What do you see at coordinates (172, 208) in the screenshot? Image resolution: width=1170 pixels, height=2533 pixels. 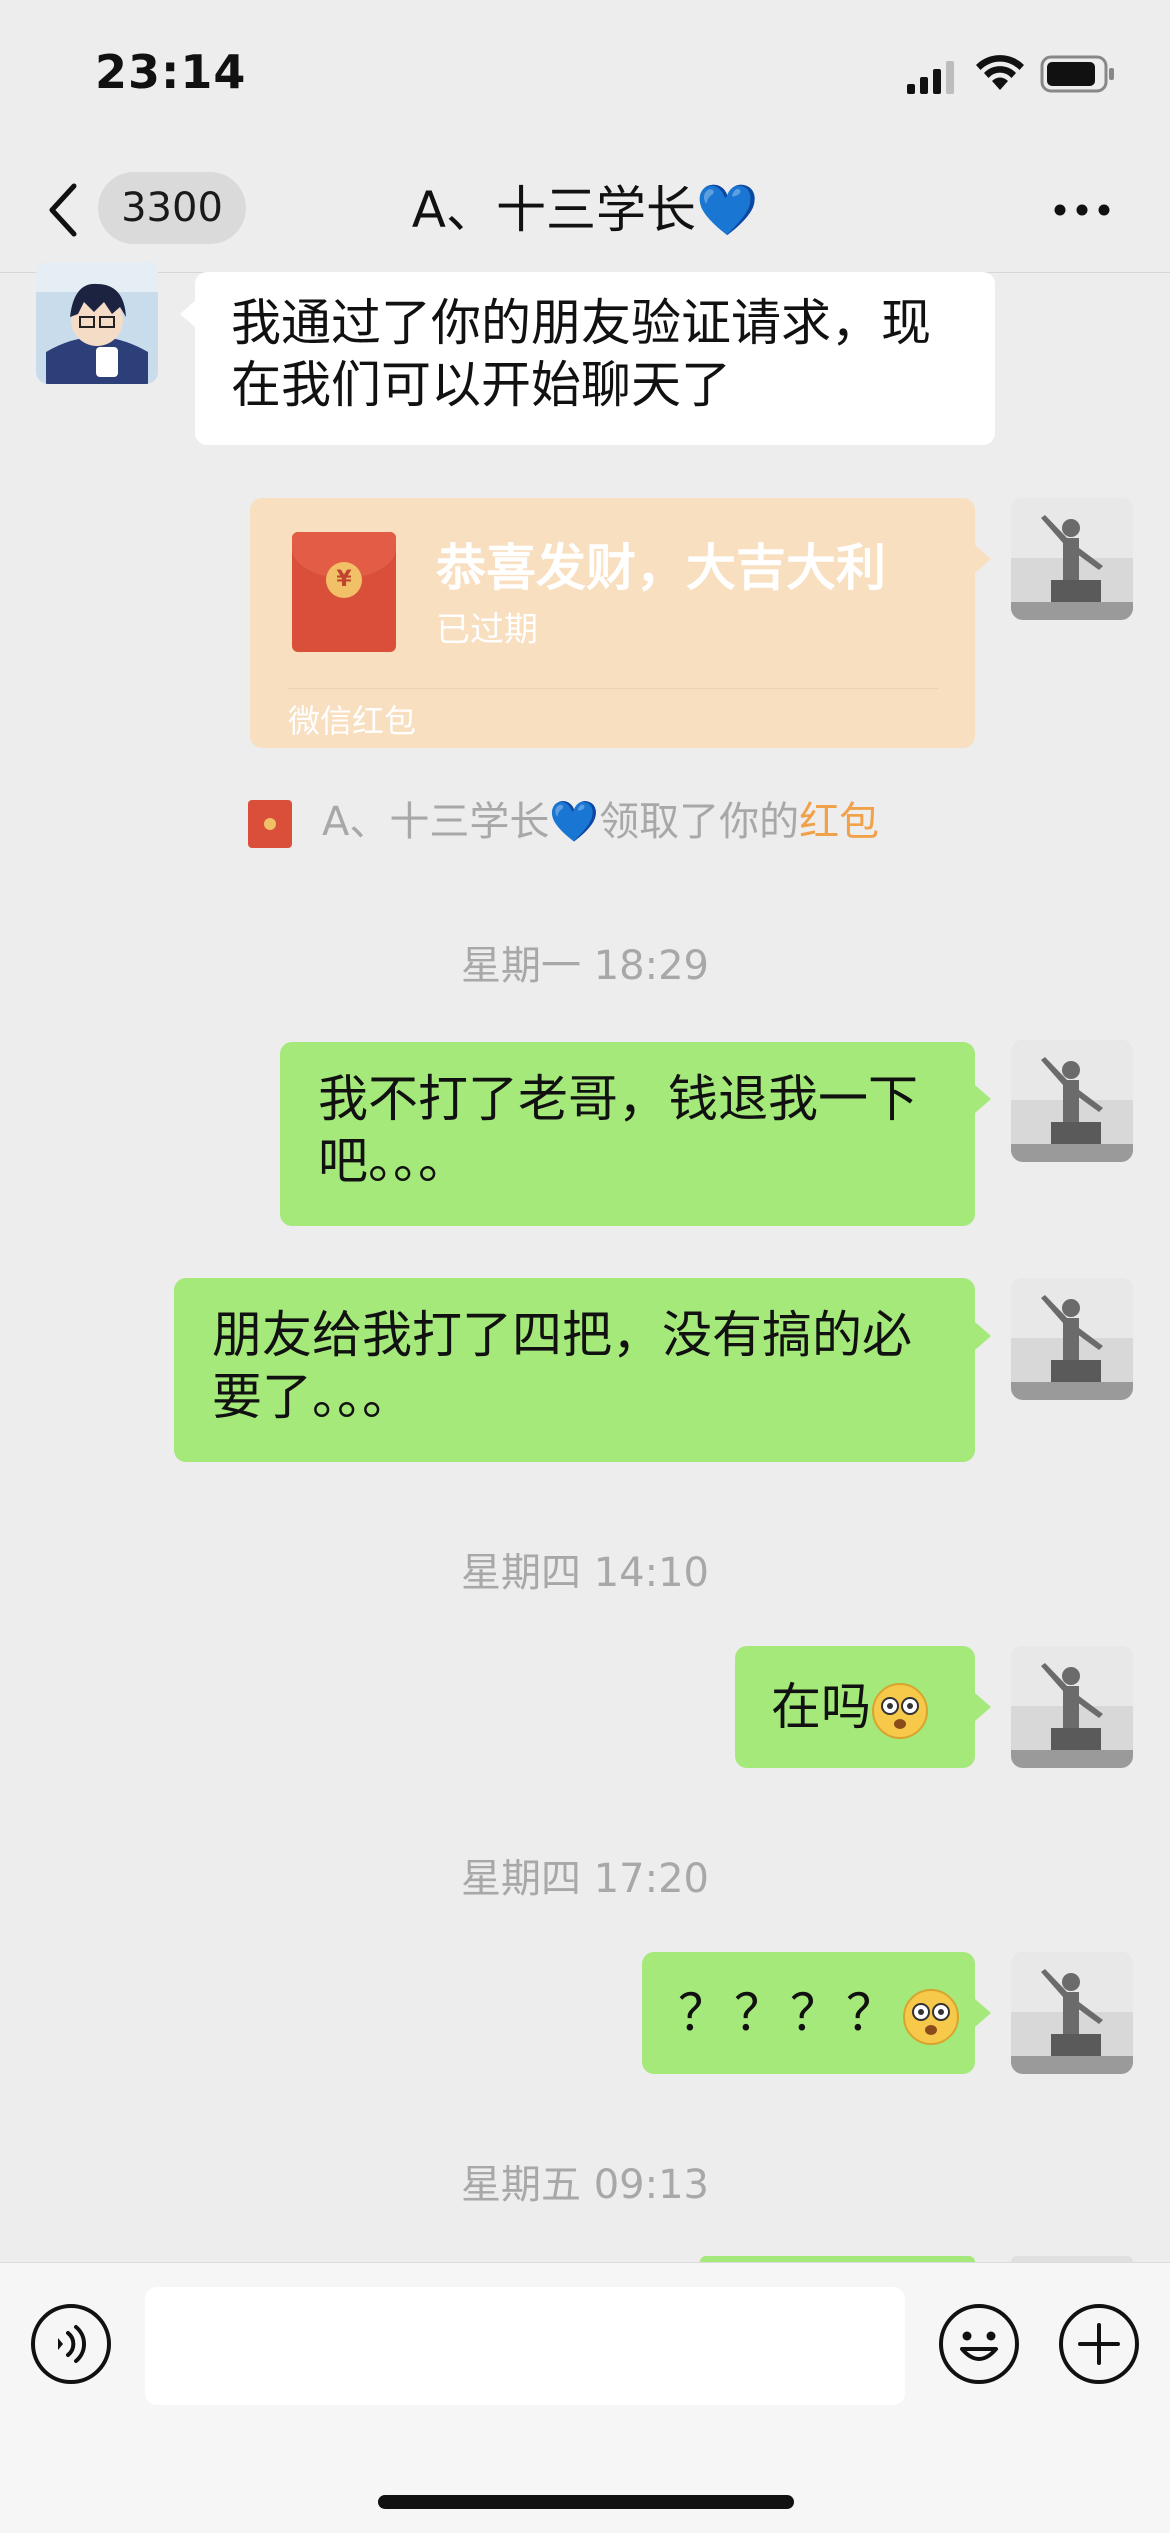 I see `unread-count-badge: 3300` at bounding box center [172, 208].